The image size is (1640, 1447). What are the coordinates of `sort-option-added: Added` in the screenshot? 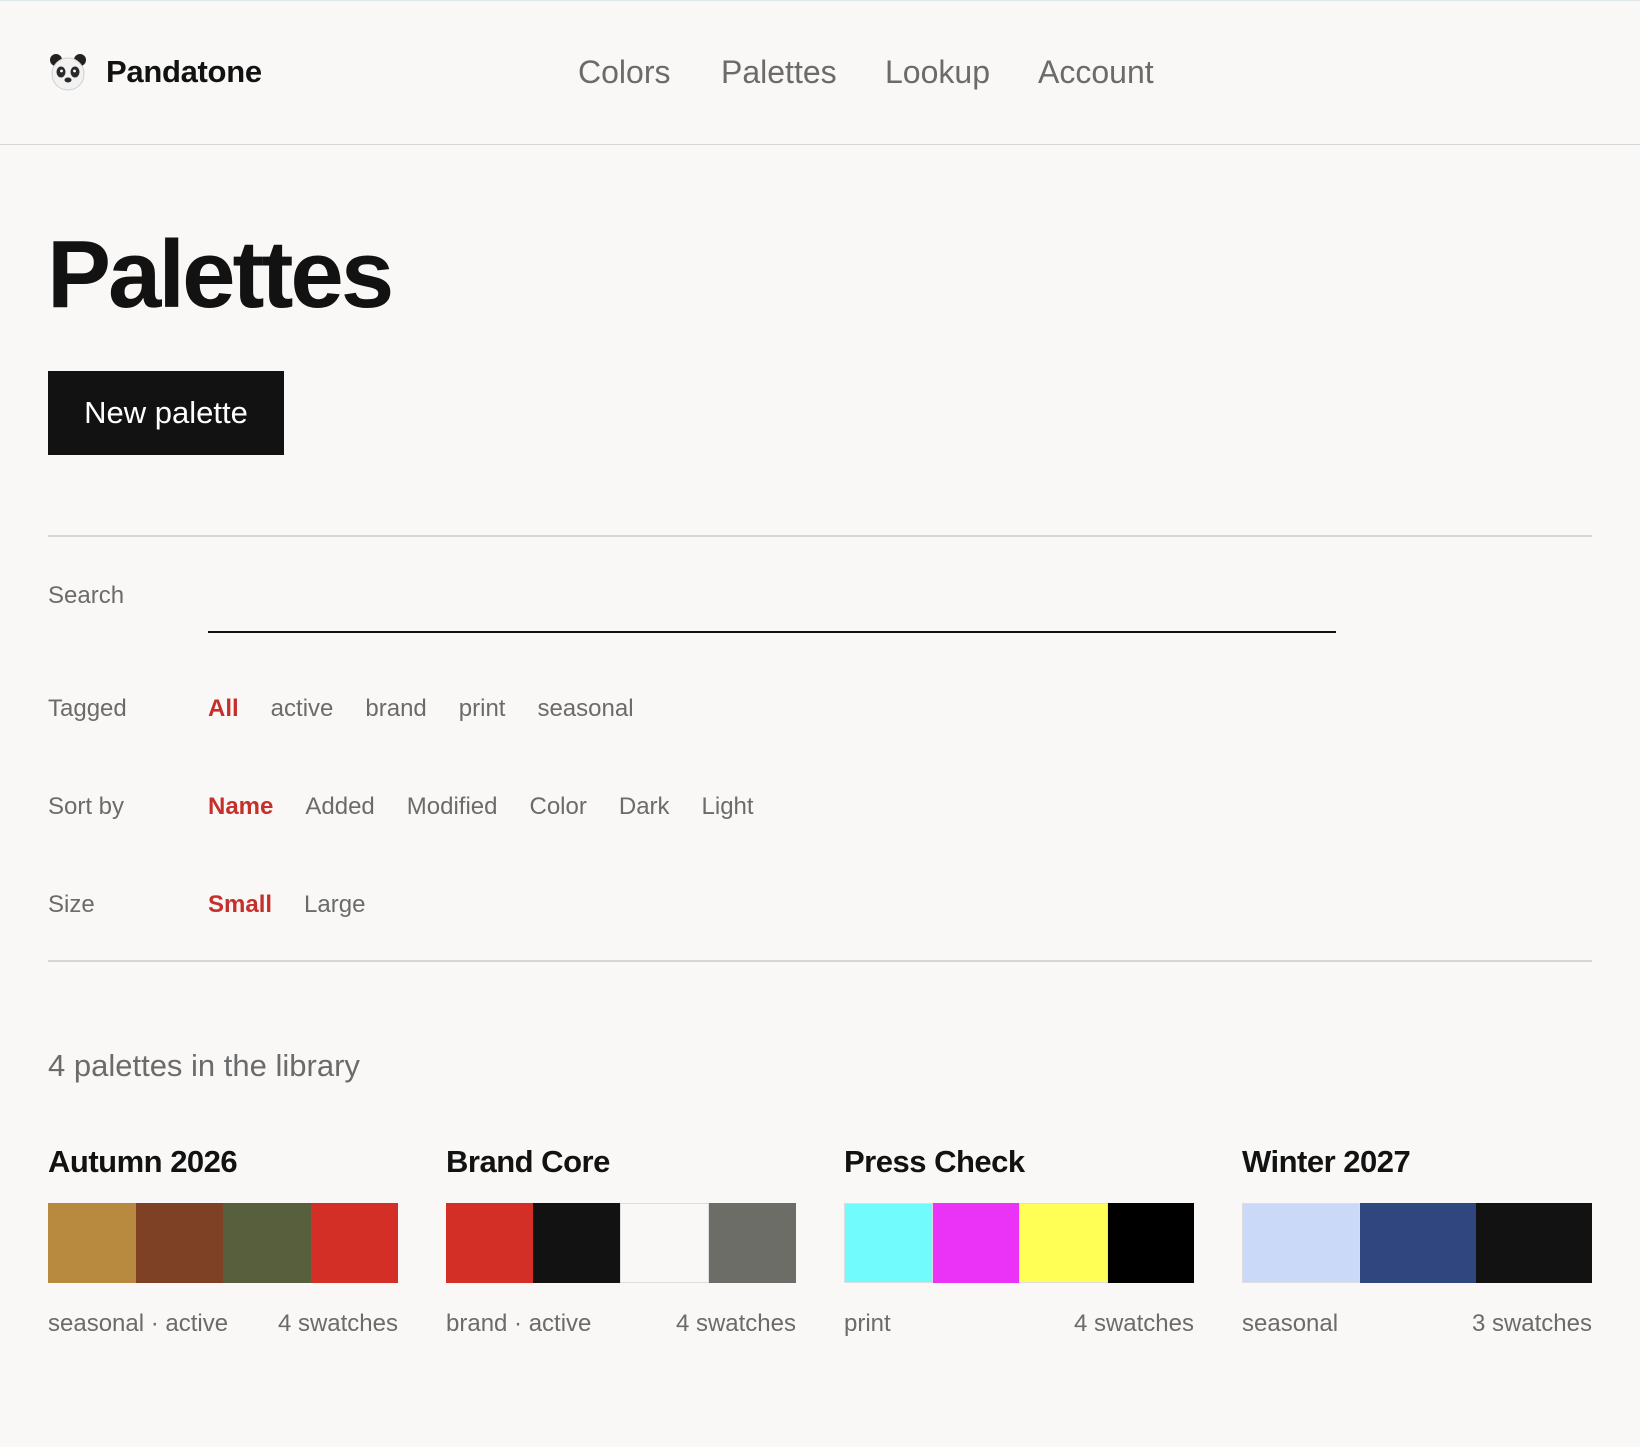 It's located at (339, 807).